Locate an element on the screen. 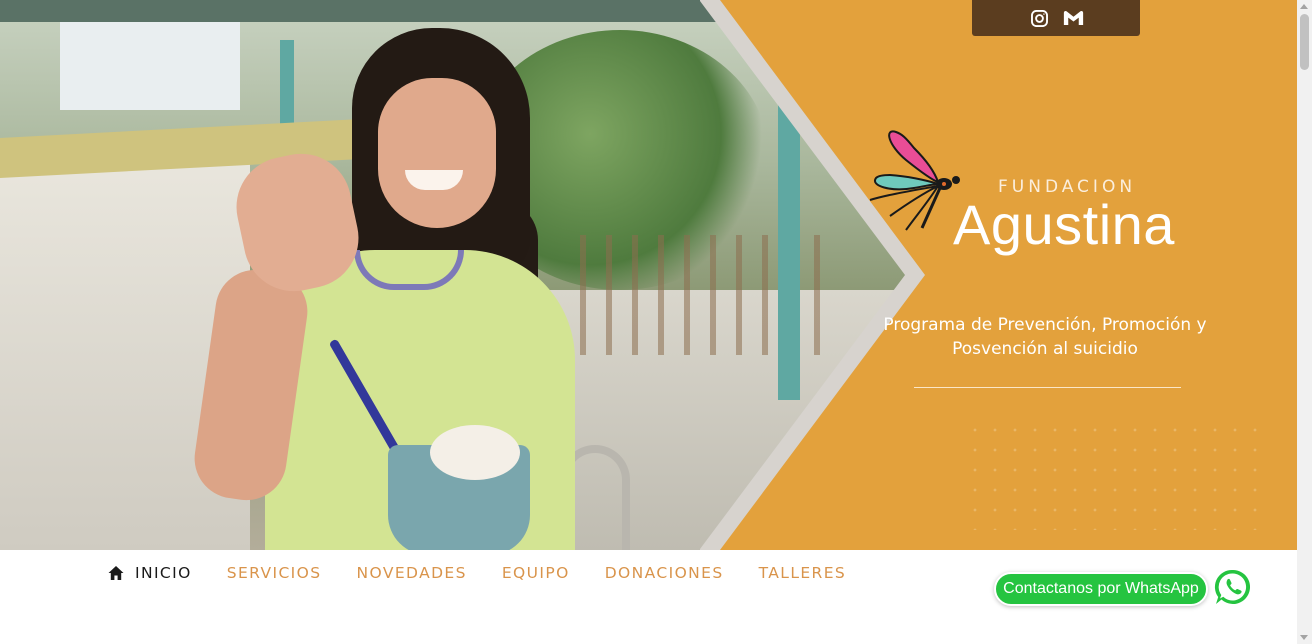 This screenshot has width=1312, height=644. nav-item-talleres: TALLERES is located at coordinates (803, 573).